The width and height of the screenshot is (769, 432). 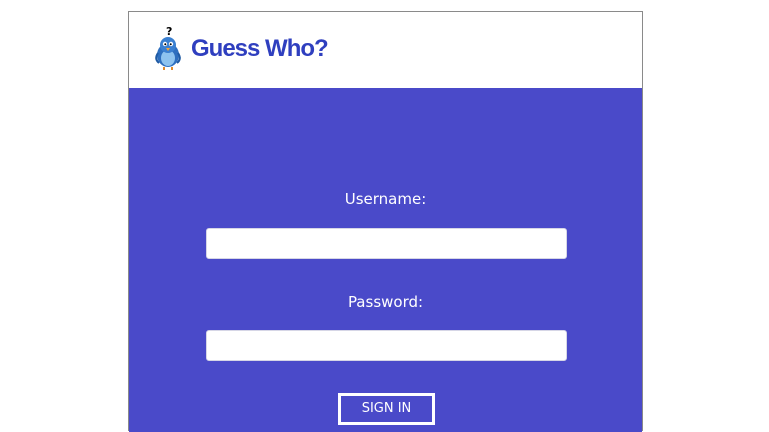 I want to click on app-header: ? Guess Who?, so click(x=385, y=50).